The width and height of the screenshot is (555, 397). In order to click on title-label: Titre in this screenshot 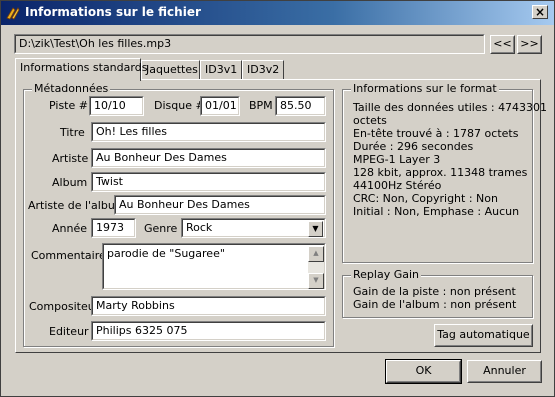, I will do `click(72, 132)`.